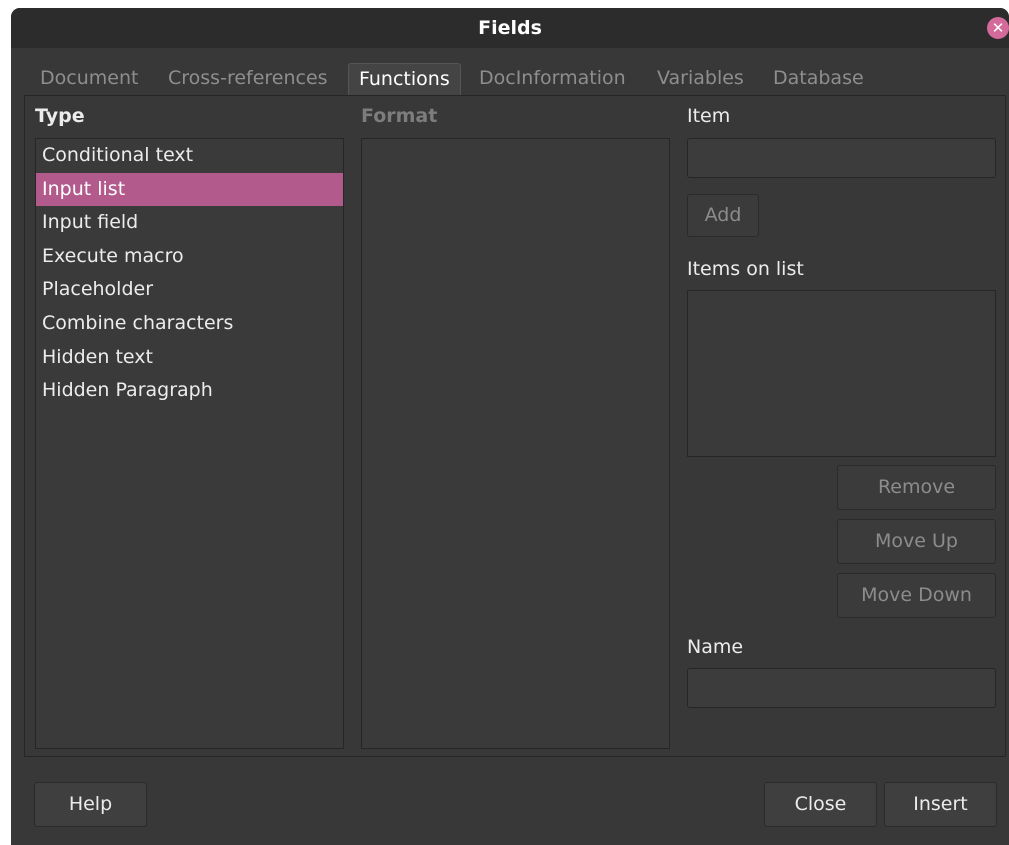  Describe the element at coordinates (715, 647) in the screenshot. I see `name-label: Name` at that location.